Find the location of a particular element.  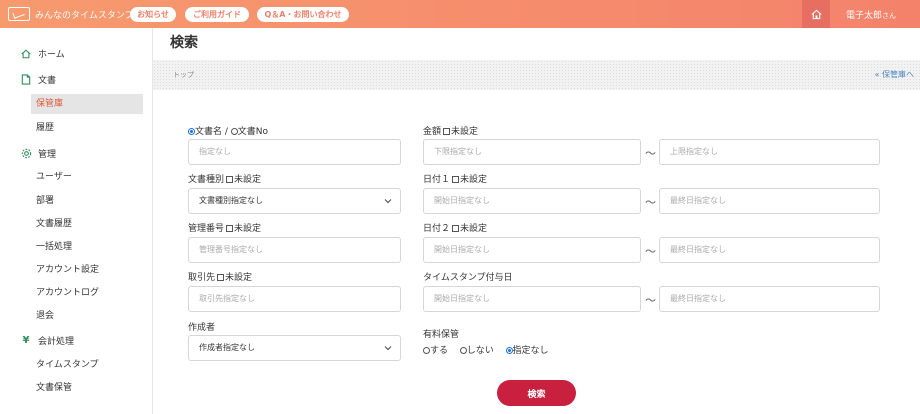

client-unset-checkbox is located at coordinates (221, 277).